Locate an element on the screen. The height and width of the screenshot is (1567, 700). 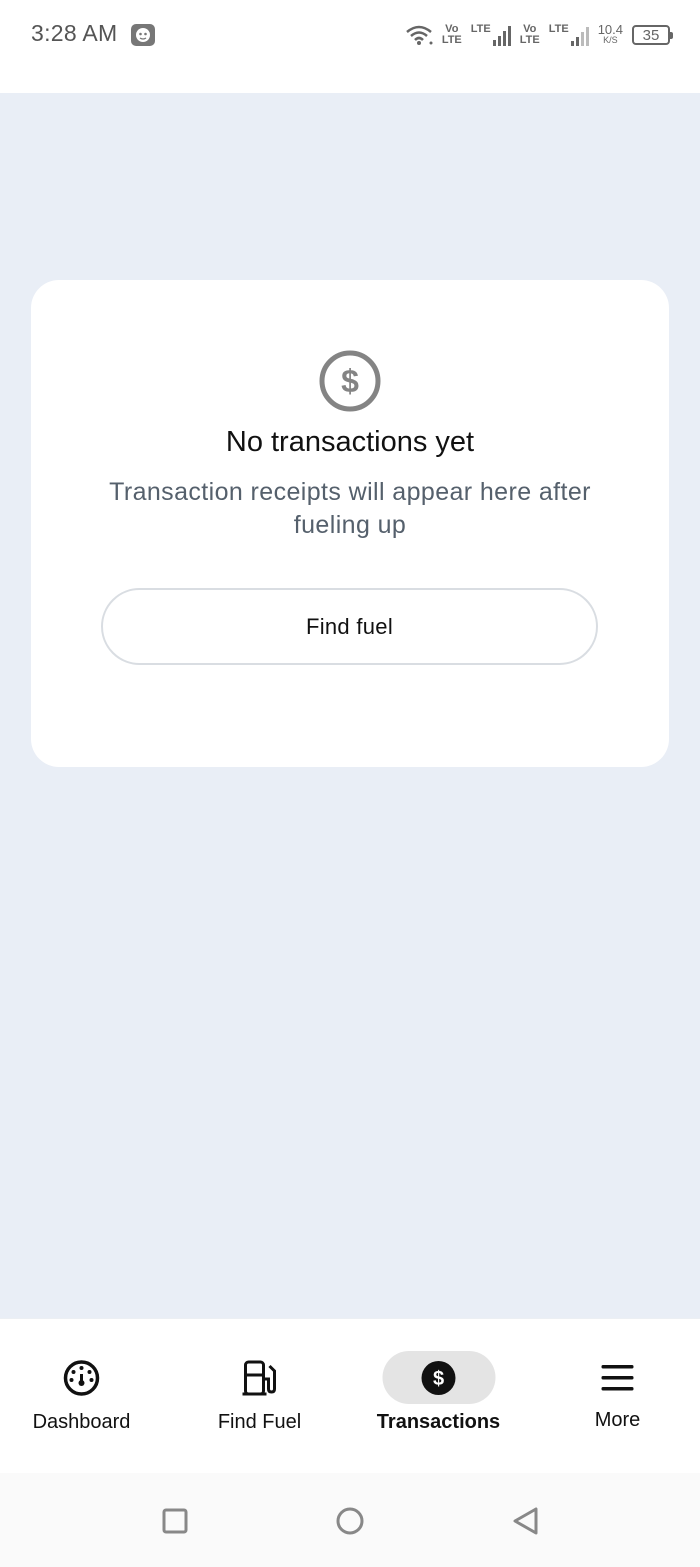
signal-2: LTE is located at coordinates (569, 35).